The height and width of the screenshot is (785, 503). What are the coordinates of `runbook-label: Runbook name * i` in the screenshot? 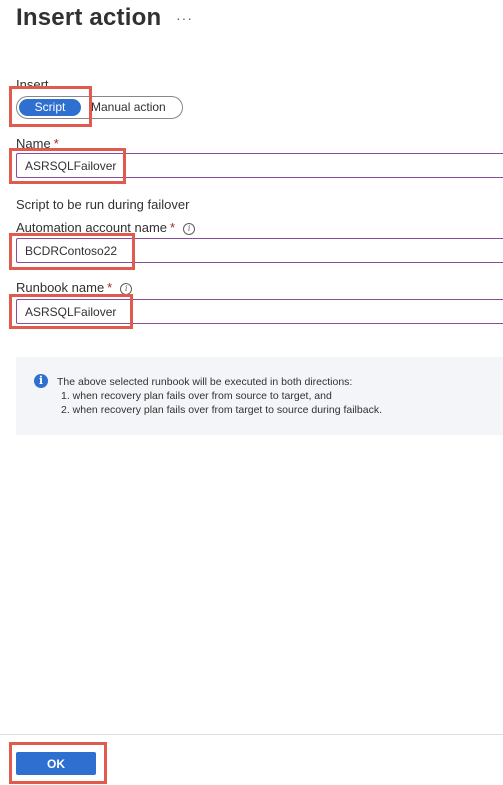 It's located at (74, 287).